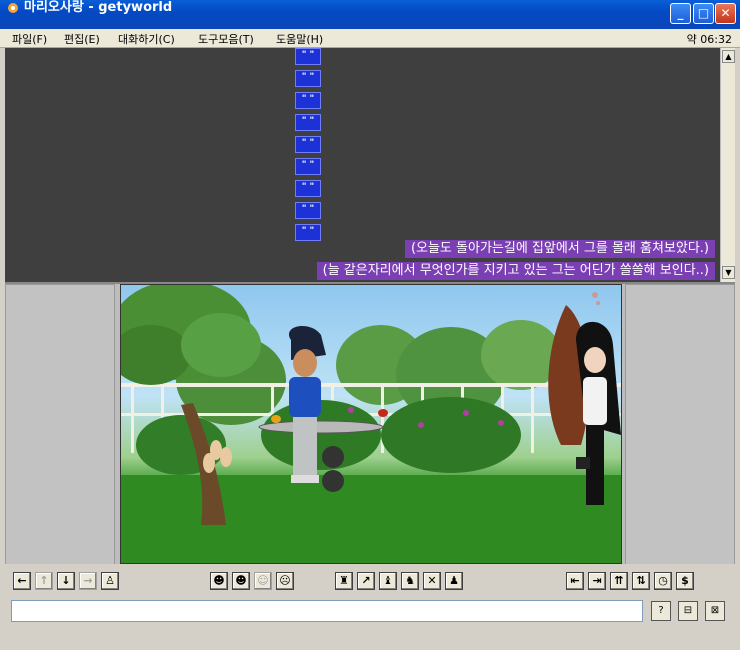 This screenshot has width=740, height=650. What do you see at coordinates (709, 39) in the screenshot?
I see `clock: 약 06:32` at bounding box center [709, 39].